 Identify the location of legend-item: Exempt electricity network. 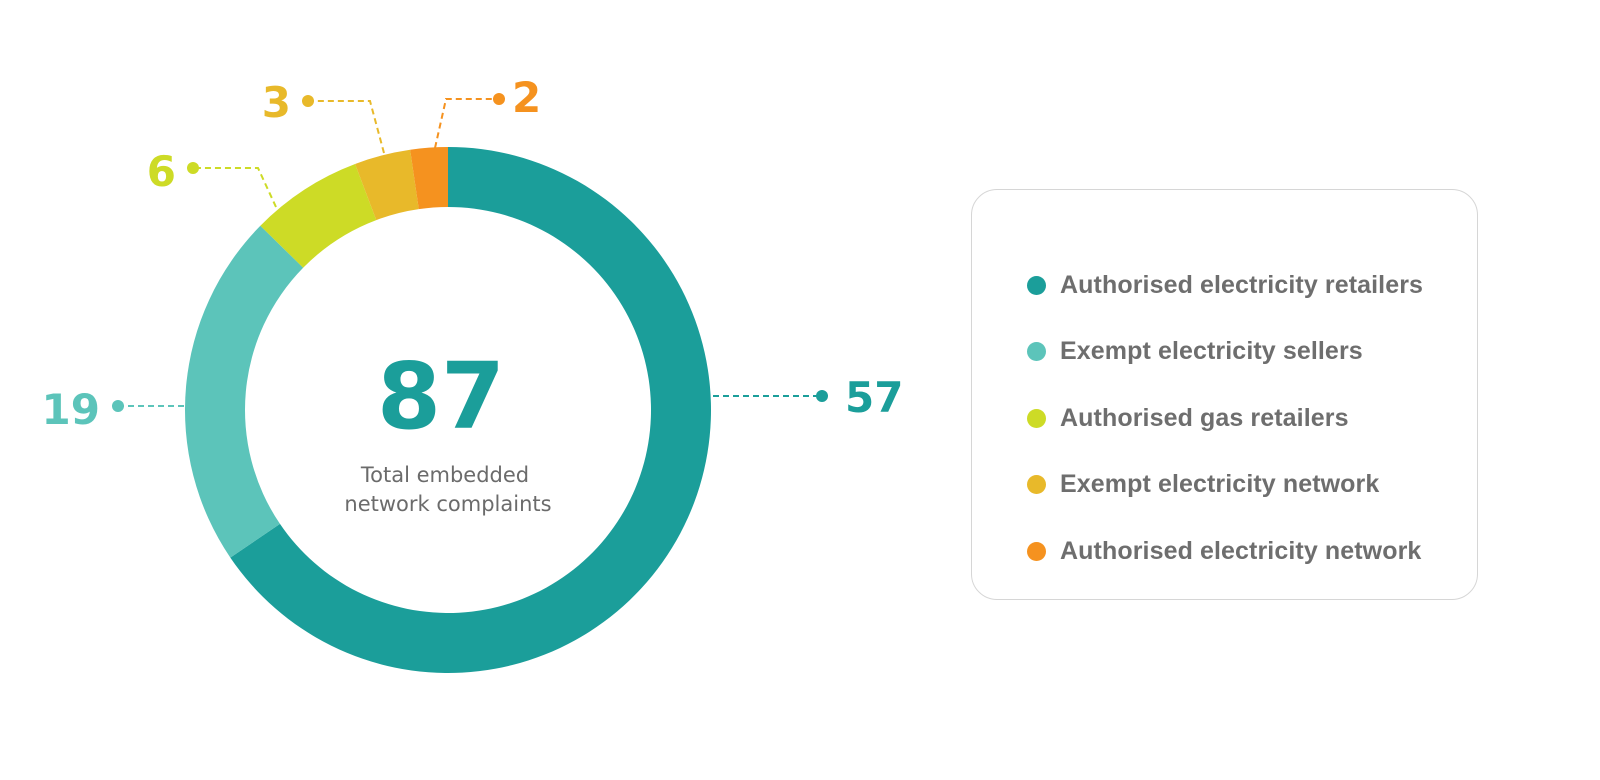
(1225, 485).